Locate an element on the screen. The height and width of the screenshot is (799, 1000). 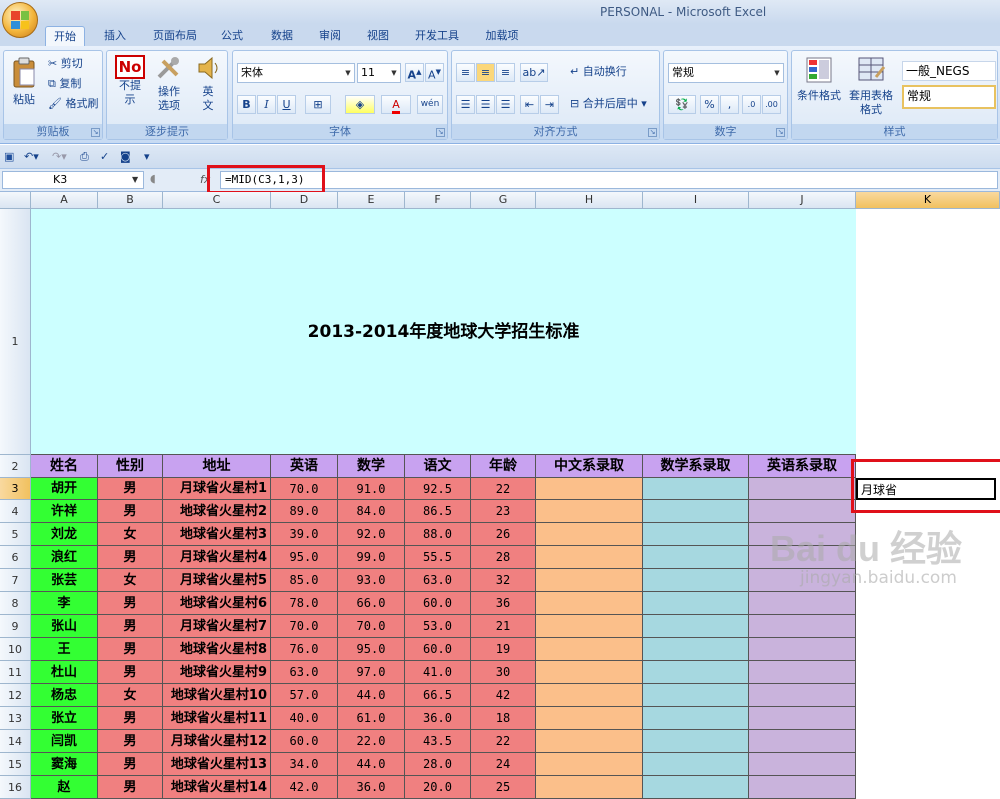
data-cell: 地球省火星村14 is located at coordinates (217, 787).